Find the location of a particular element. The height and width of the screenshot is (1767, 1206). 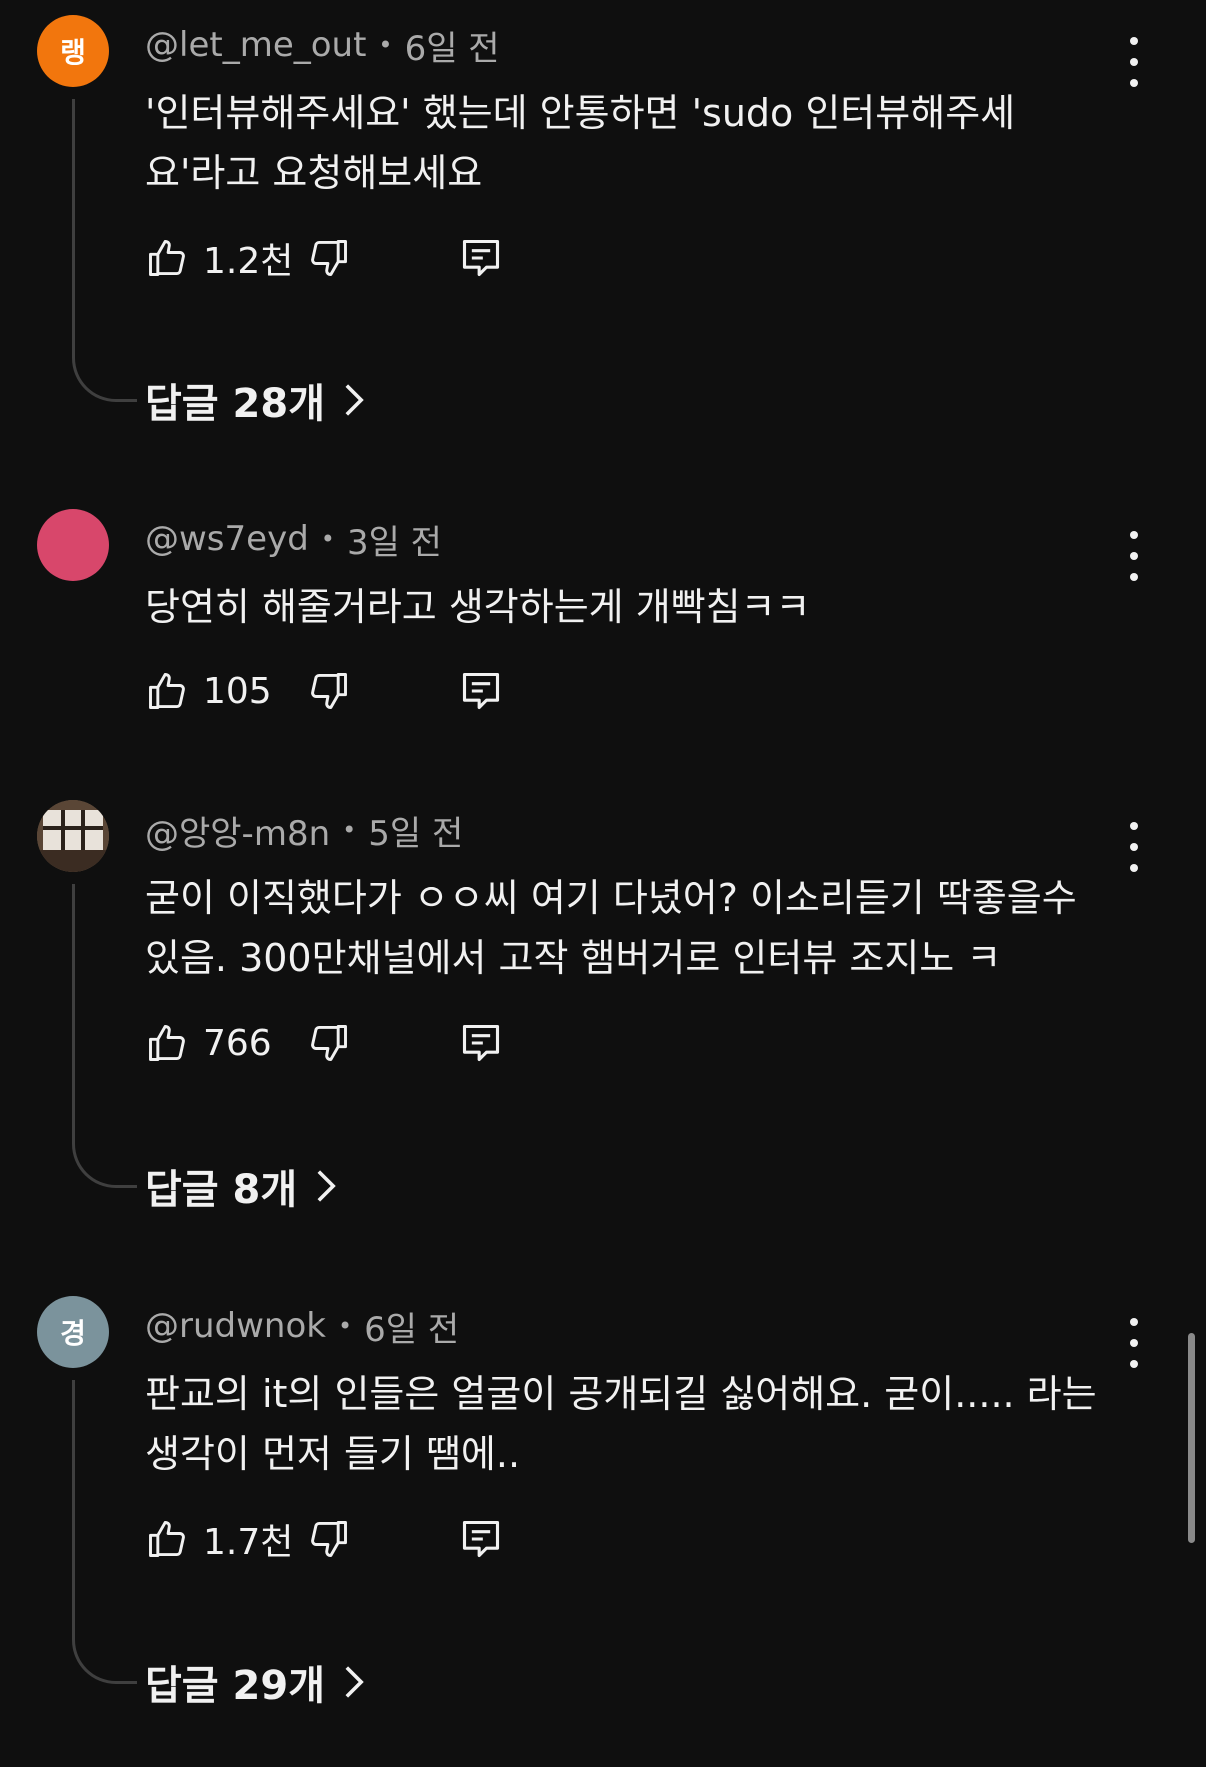

comment-actions: 766 is located at coordinates (324, 1043).